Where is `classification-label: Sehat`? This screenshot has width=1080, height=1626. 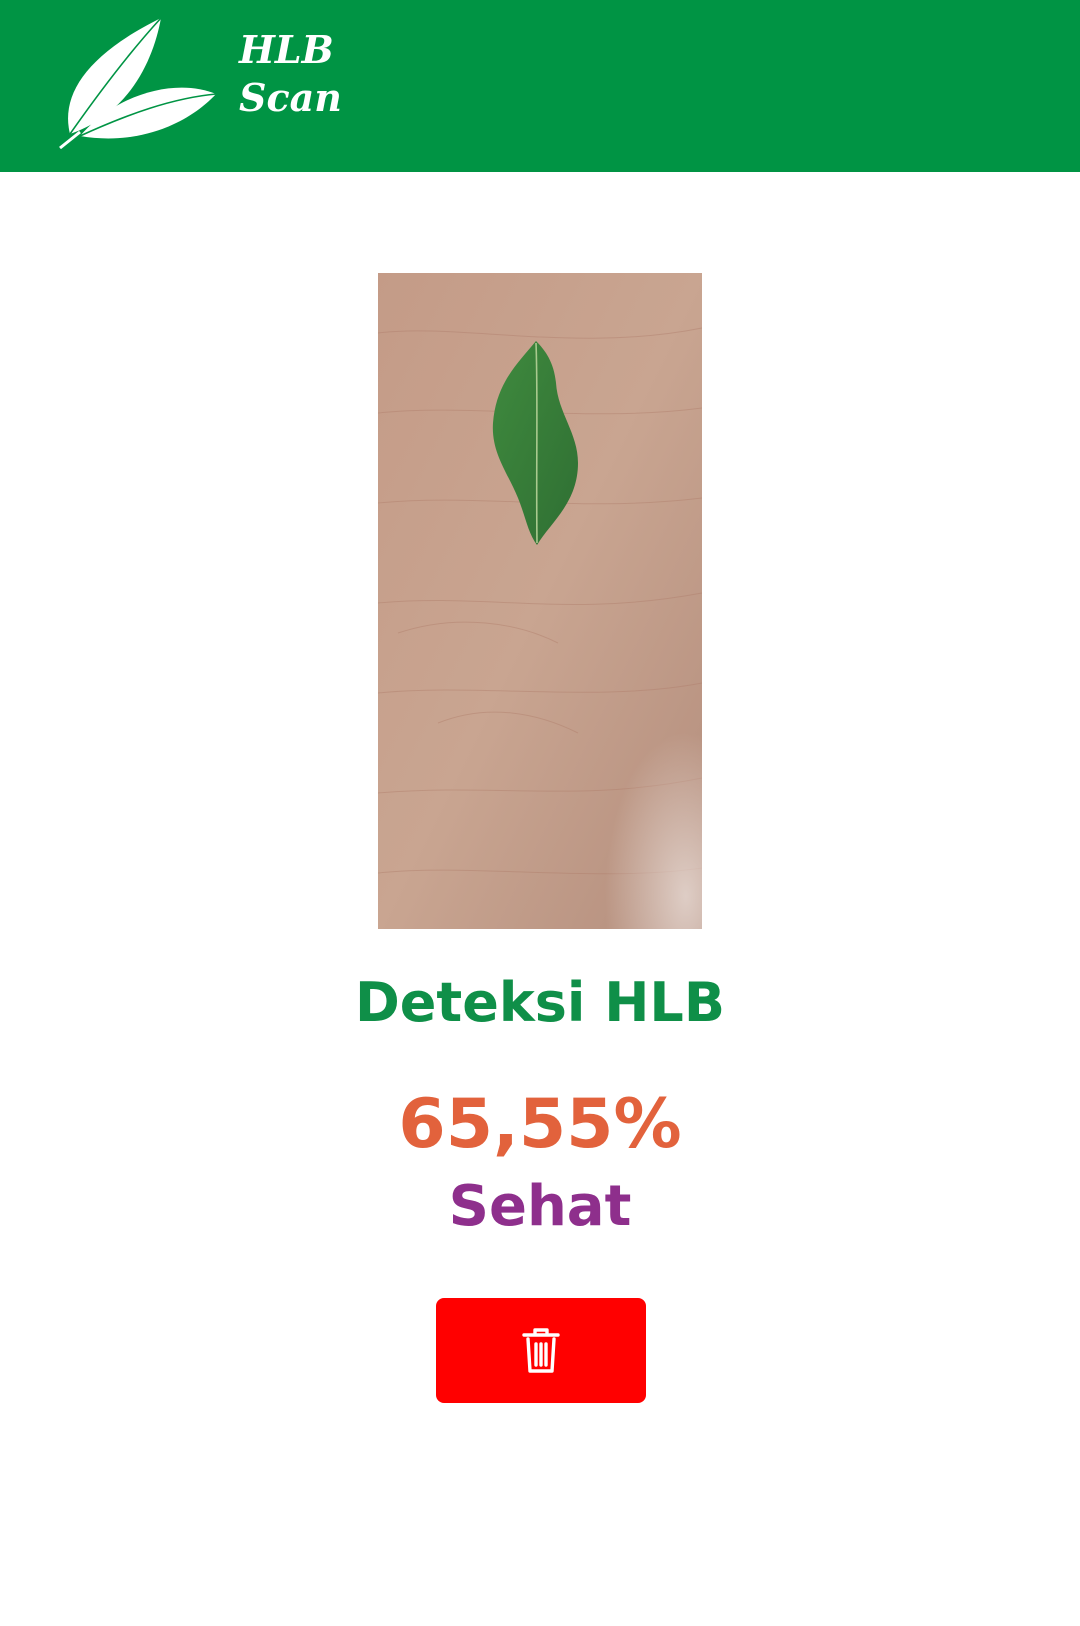
classification-label: Sehat is located at coordinates (540, 1206).